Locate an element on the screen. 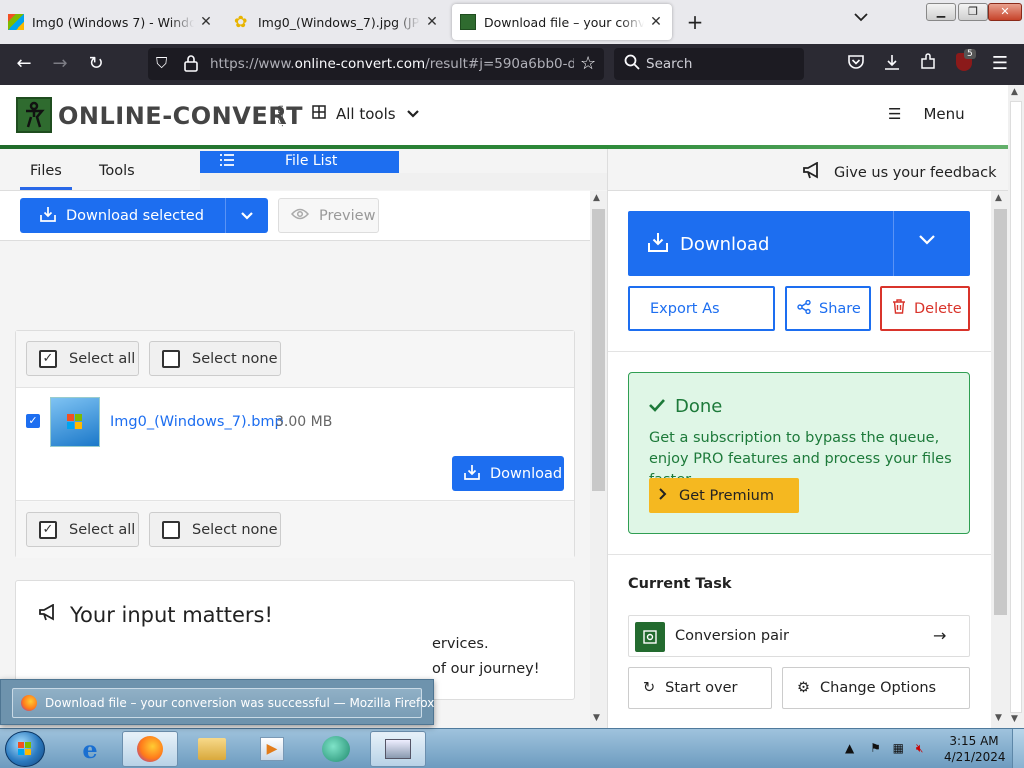 The width and height of the screenshot is (1024, 768). all-tools-dropdown: All tools is located at coordinates (366, 114).